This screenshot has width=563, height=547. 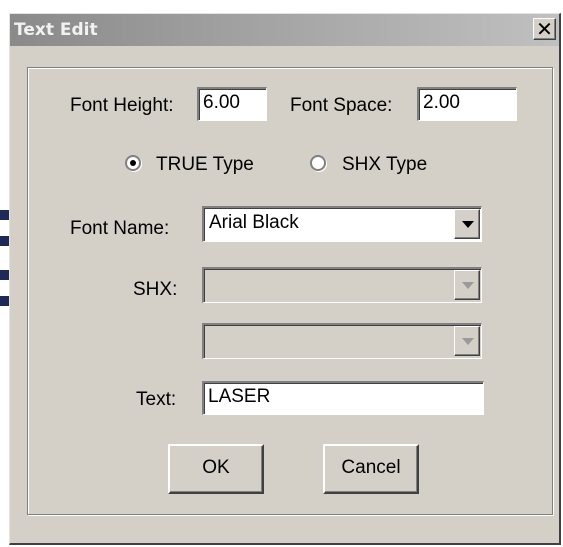 What do you see at coordinates (284, 30) in the screenshot?
I see `title-bar: Text Edit ✕` at bounding box center [284, 30].